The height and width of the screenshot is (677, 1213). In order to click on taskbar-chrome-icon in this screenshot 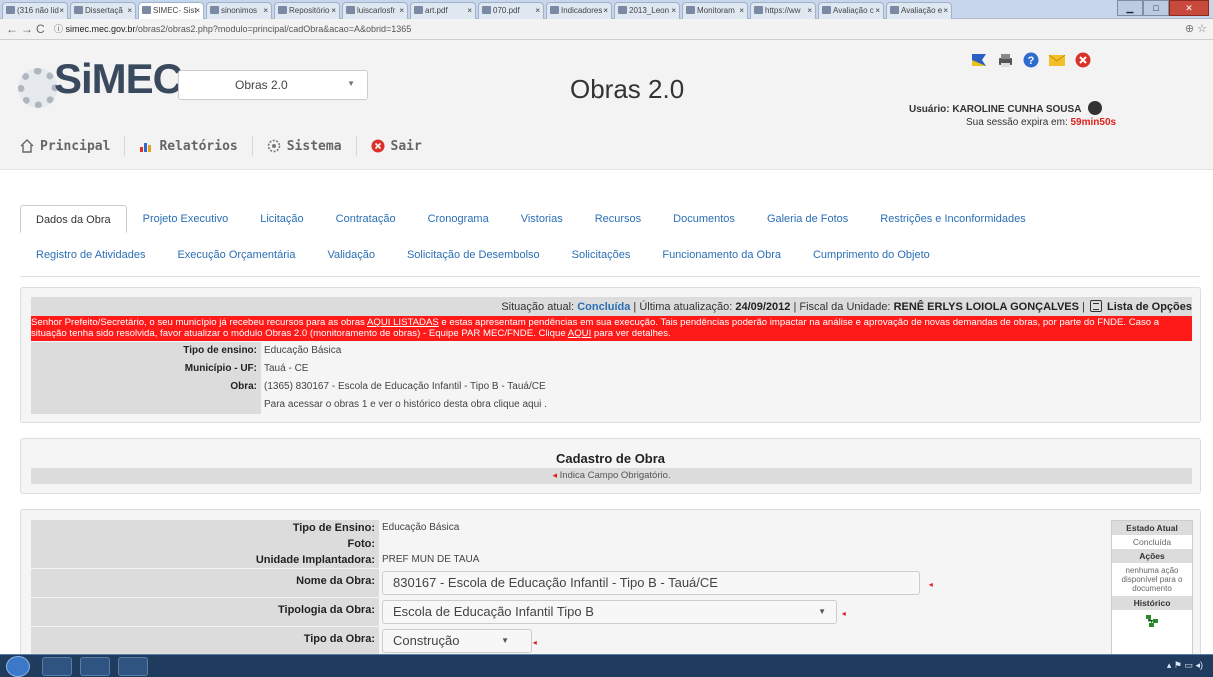, I will do `click(95, 666)`.